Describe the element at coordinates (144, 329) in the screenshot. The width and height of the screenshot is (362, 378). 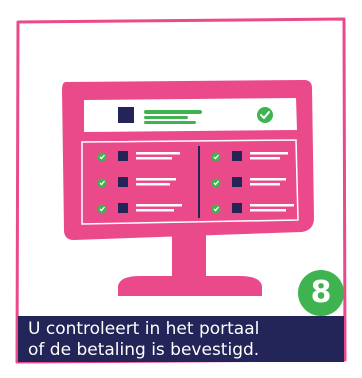
I see `caption-line-1: U controleert in het portaal` at that location.